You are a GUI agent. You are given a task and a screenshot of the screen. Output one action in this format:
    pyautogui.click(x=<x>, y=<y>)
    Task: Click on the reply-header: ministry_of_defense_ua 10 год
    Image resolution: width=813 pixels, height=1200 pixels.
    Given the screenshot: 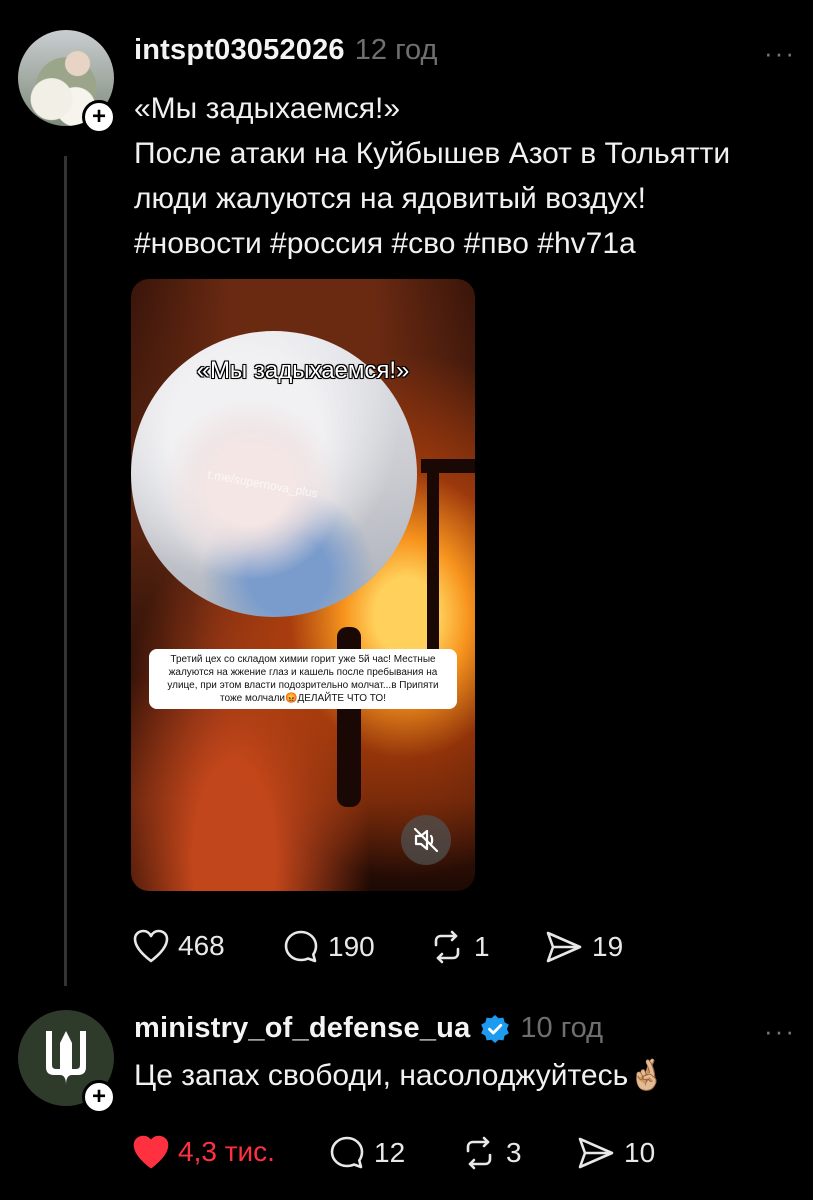 What is the action you would take?
    pyautogui.click(x=368, y=1028)
    